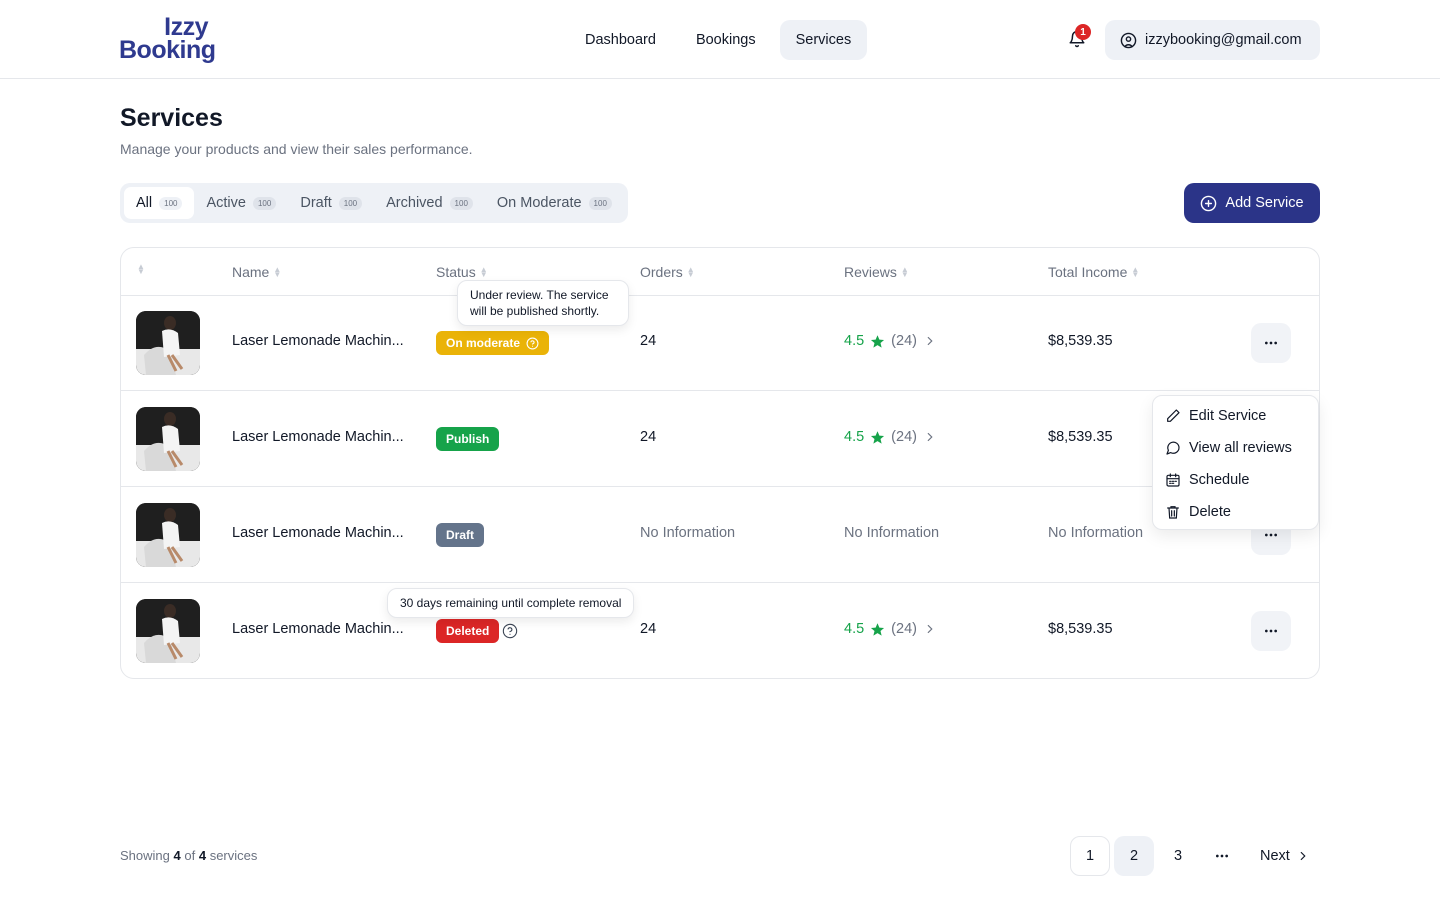  I want to click on status-badge: On moderate, so click(493, 343).